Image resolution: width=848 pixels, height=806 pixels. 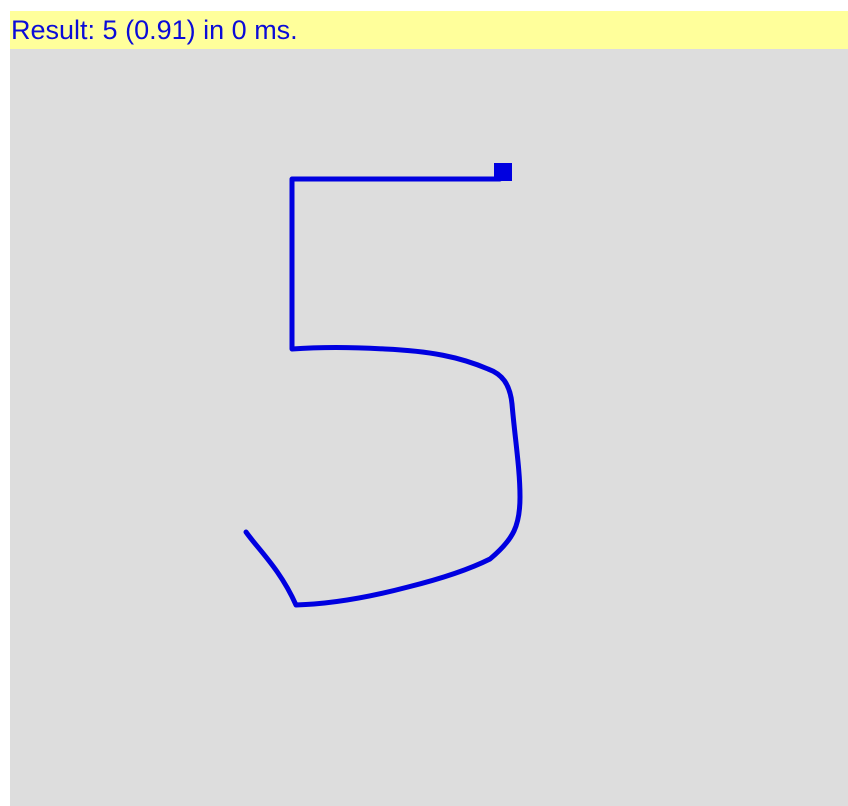 I want to click on result-confidence: (0.91), so click(x=160, y=30).